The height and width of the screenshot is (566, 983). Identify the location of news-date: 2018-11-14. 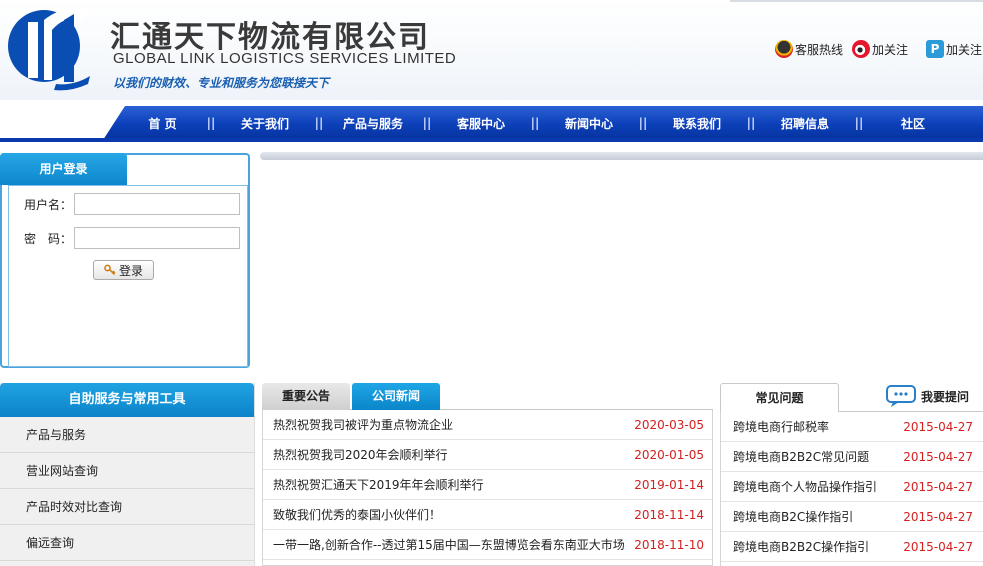
(669, 515).